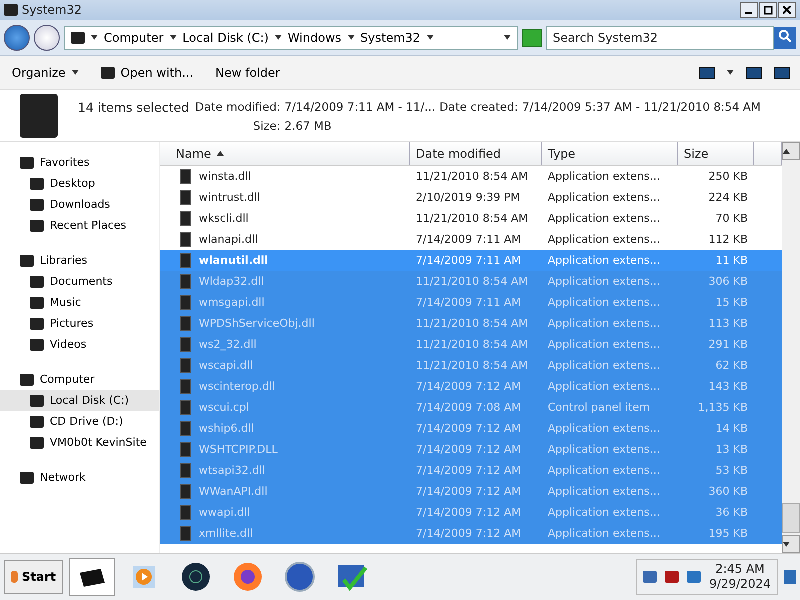 The width and height of the screenshot is (800, 600). I want to click on address-bar: Computer Local Disk (C:) Windows System32, so click(291, 38).